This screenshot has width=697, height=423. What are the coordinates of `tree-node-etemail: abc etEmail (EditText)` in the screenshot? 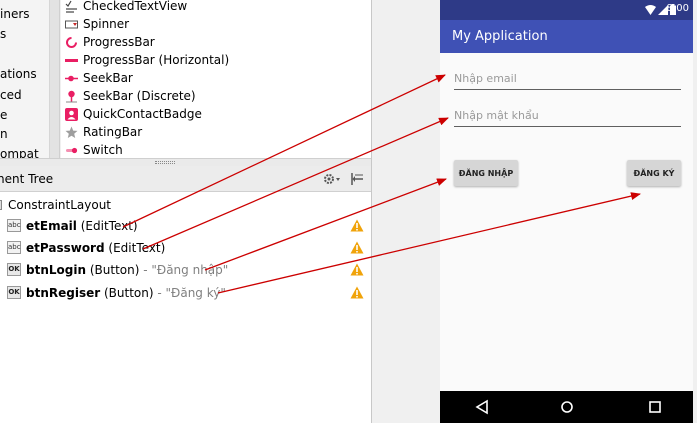 It's located at (189, 226).